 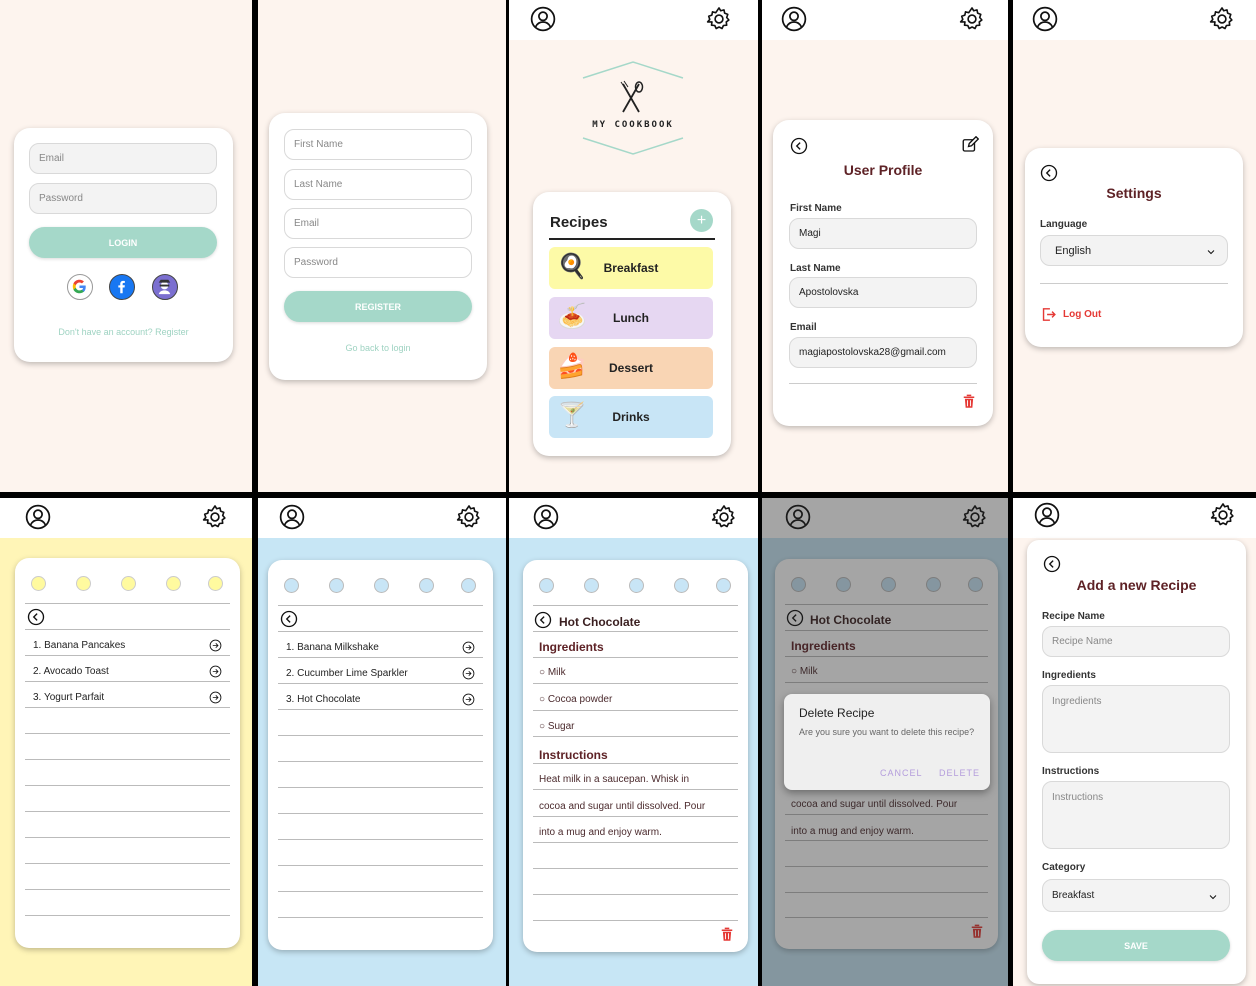 I want to click on category-label: Drinks, so click(x=631, y=417).